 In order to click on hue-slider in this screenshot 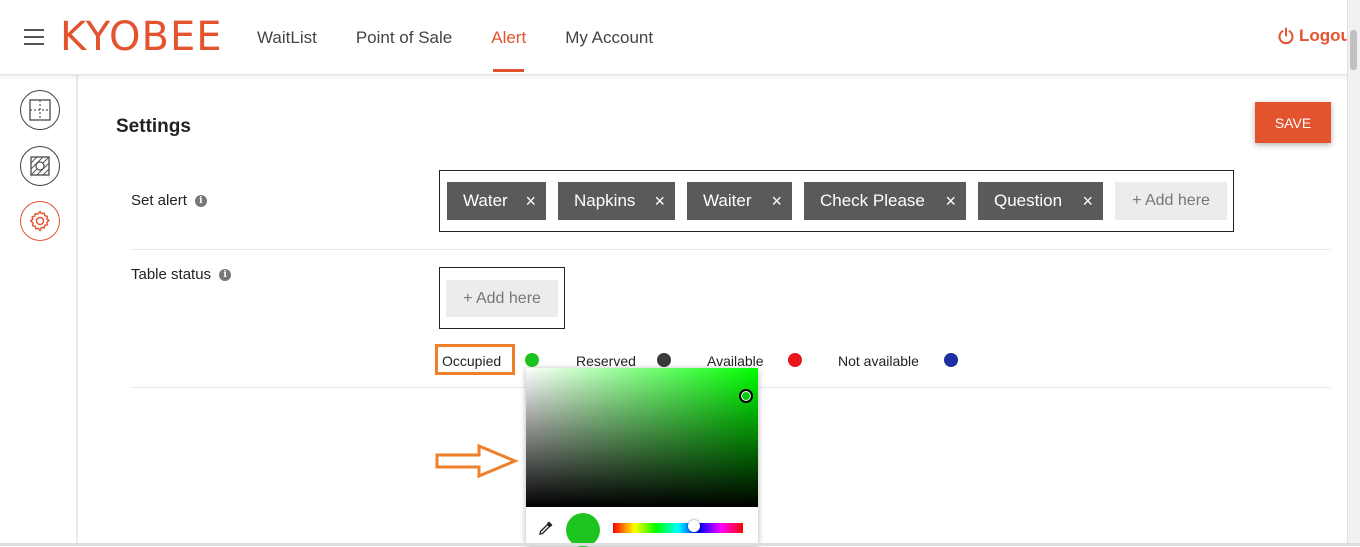, I will do `click(678, 526)`.